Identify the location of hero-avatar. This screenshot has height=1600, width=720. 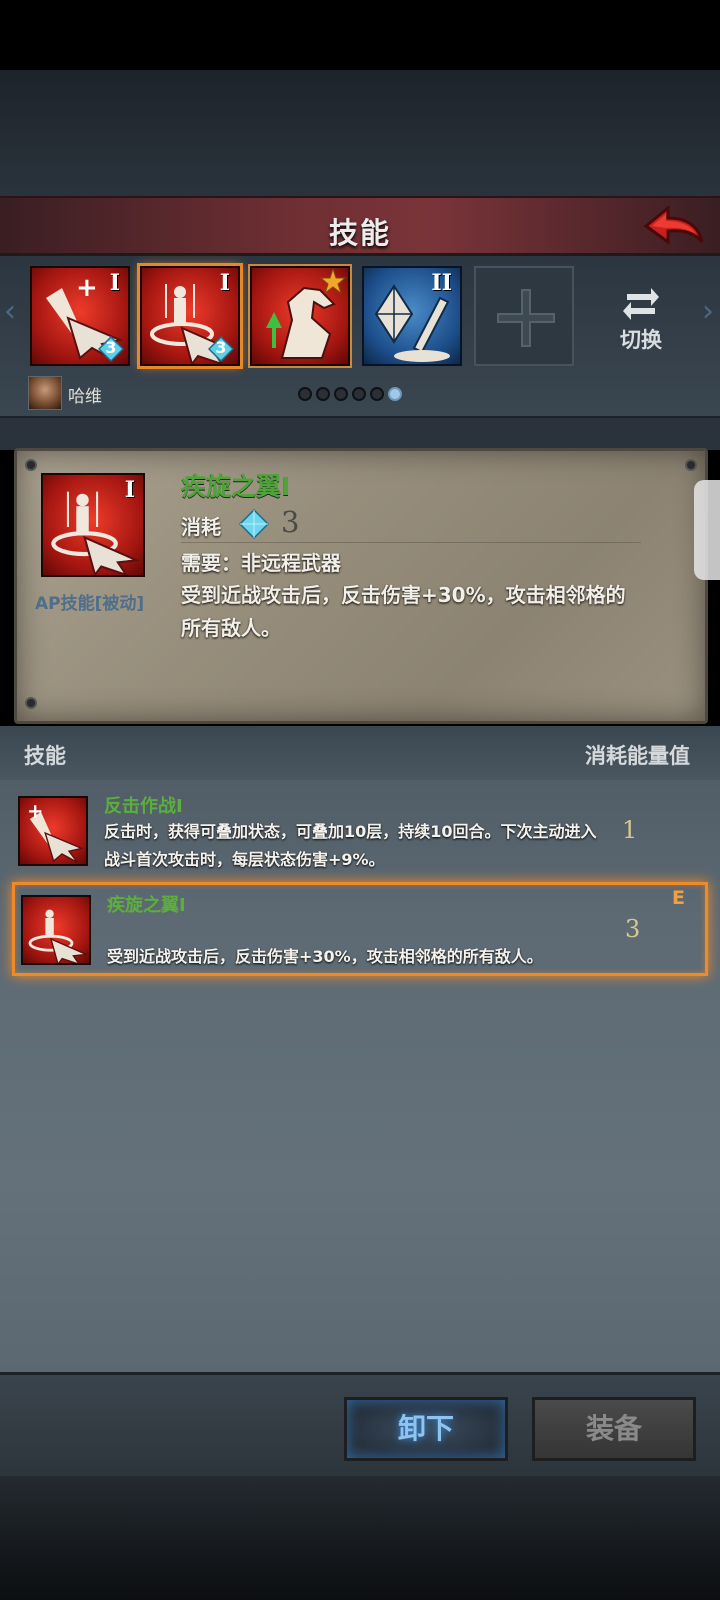
(45, 393).